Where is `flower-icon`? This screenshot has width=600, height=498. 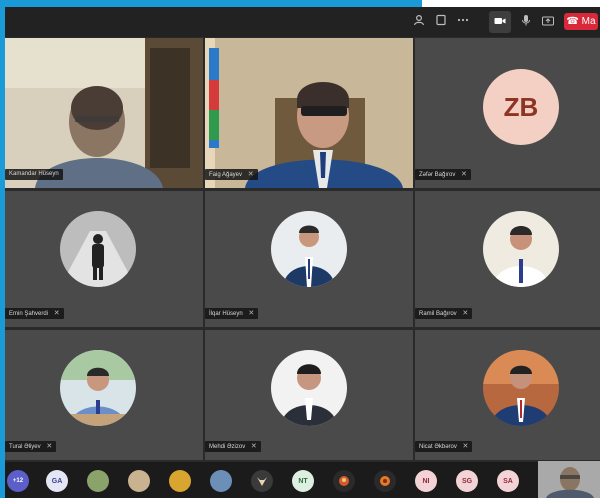 flower-icon is located at coordinates (385, 481).